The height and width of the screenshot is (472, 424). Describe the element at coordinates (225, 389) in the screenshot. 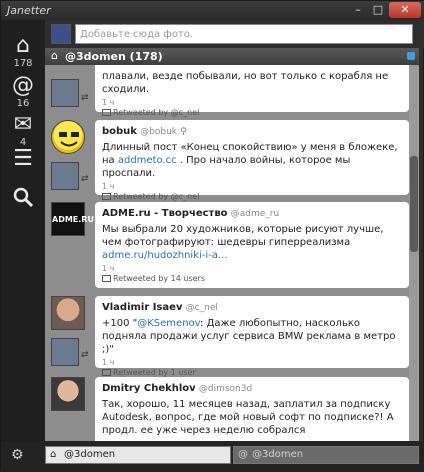

I see `author-handle: @dimson3d` at that location.